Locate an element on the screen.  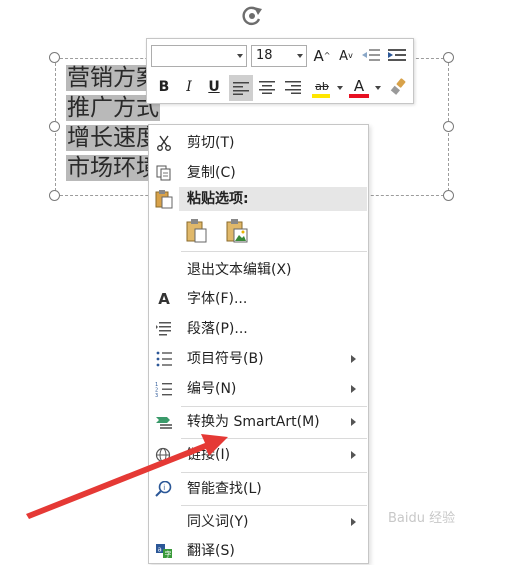
font-color-bar is located at coordinates (359, 96).